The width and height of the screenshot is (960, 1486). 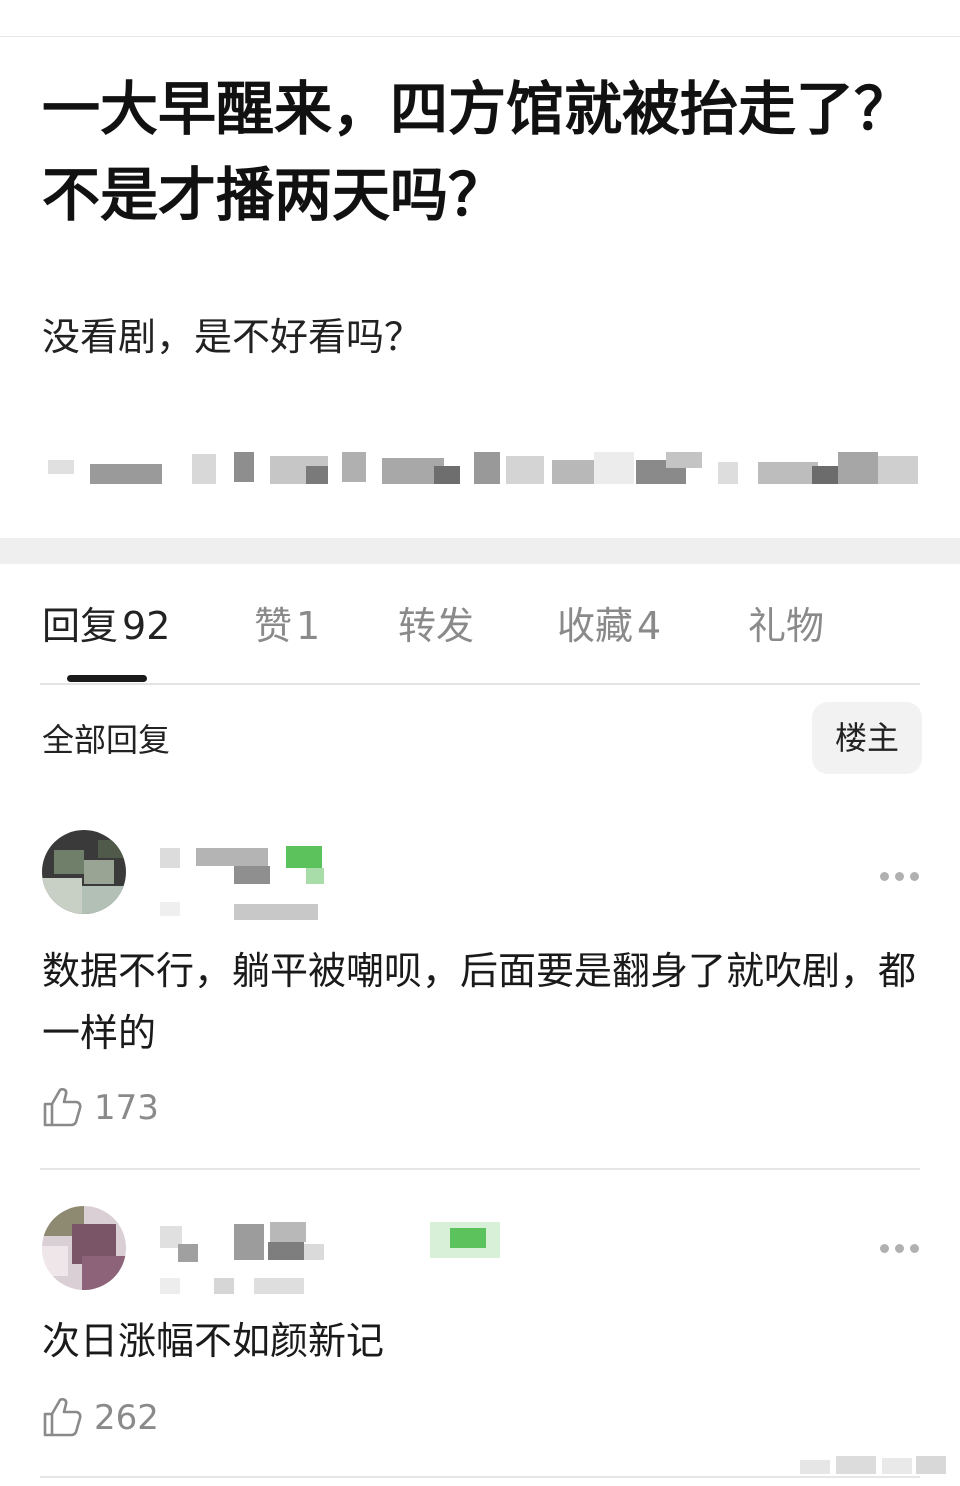 What do you see at coordinates (106, 740) in the screenshot?
I see `all-replies-label: 全部回复` at bounding box center [106, 740].